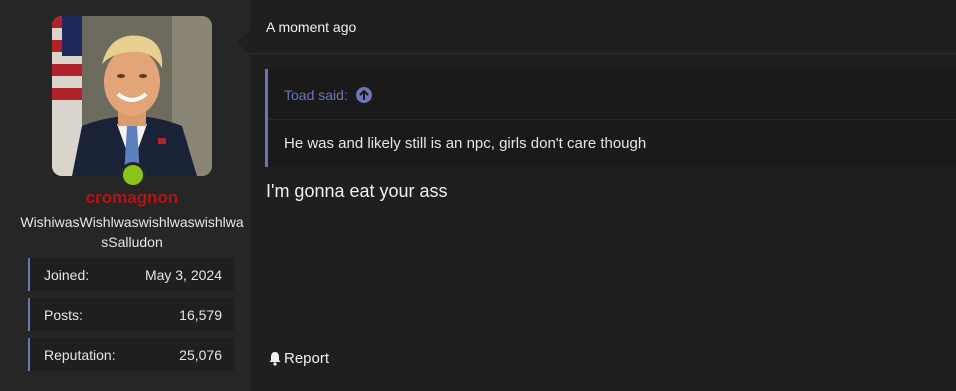 The width and height of the screenshot is (956, 391). I want to click on report-button: Report, so click(298, 358).